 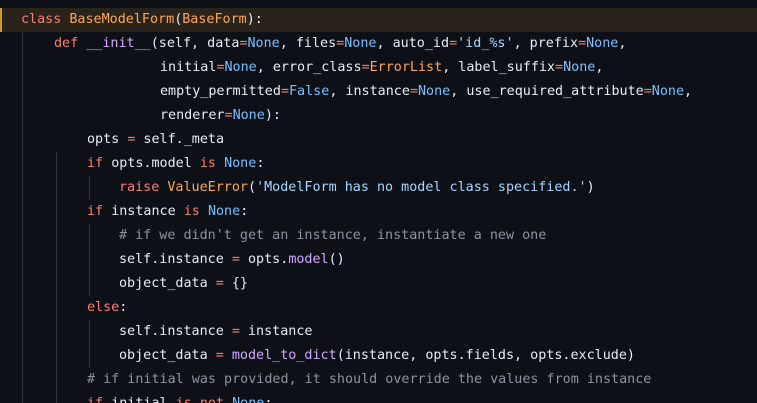 What do you see at coordinates (207, 187) in the screenshot?
I see `code-token: ValueError` at bounding box center [207, 187].